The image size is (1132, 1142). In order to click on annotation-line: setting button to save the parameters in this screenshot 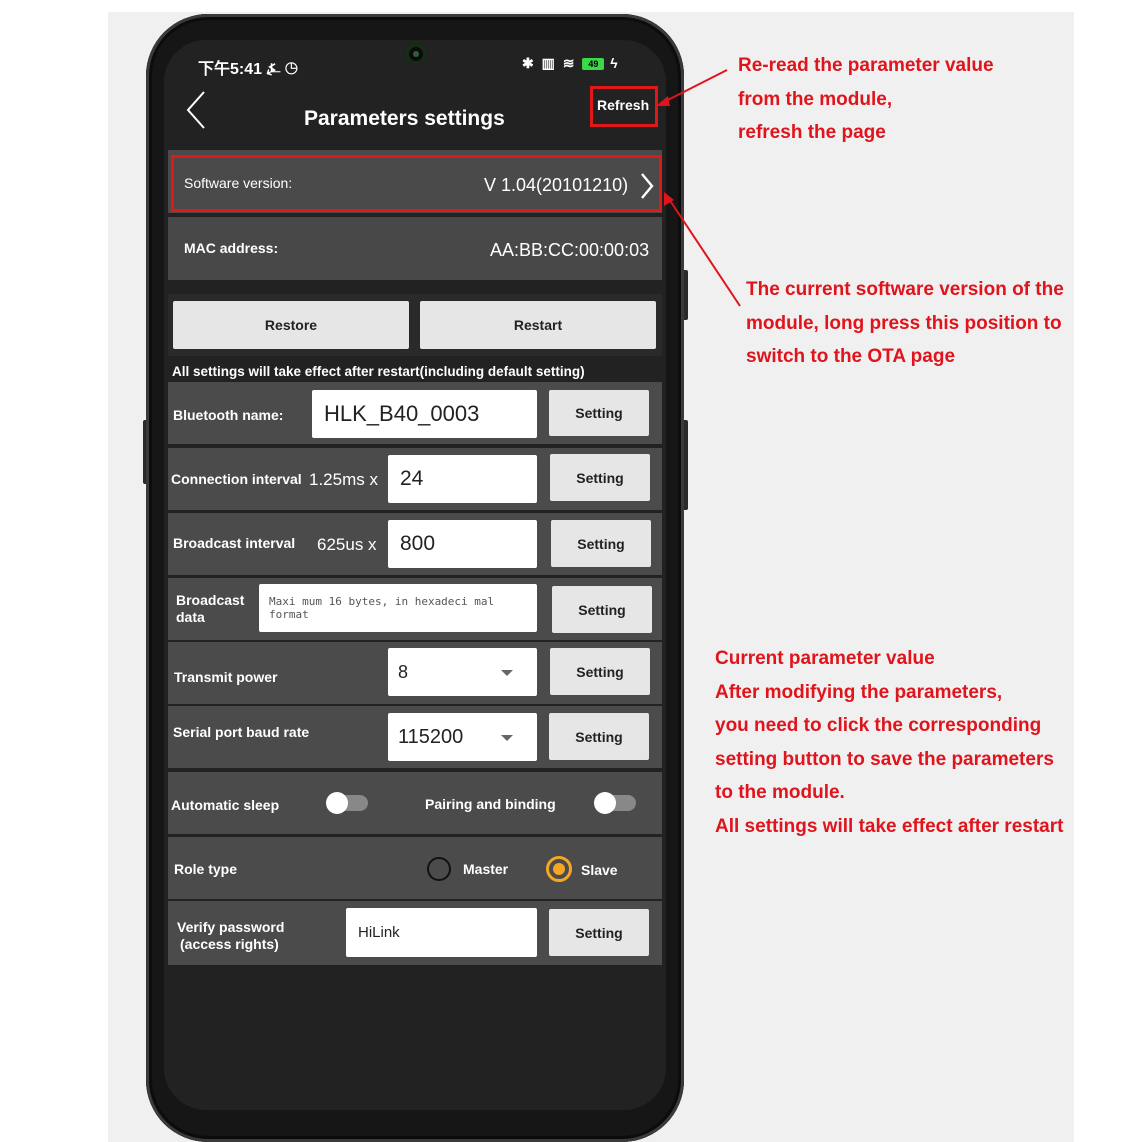, I will do `click(884, 759)`.